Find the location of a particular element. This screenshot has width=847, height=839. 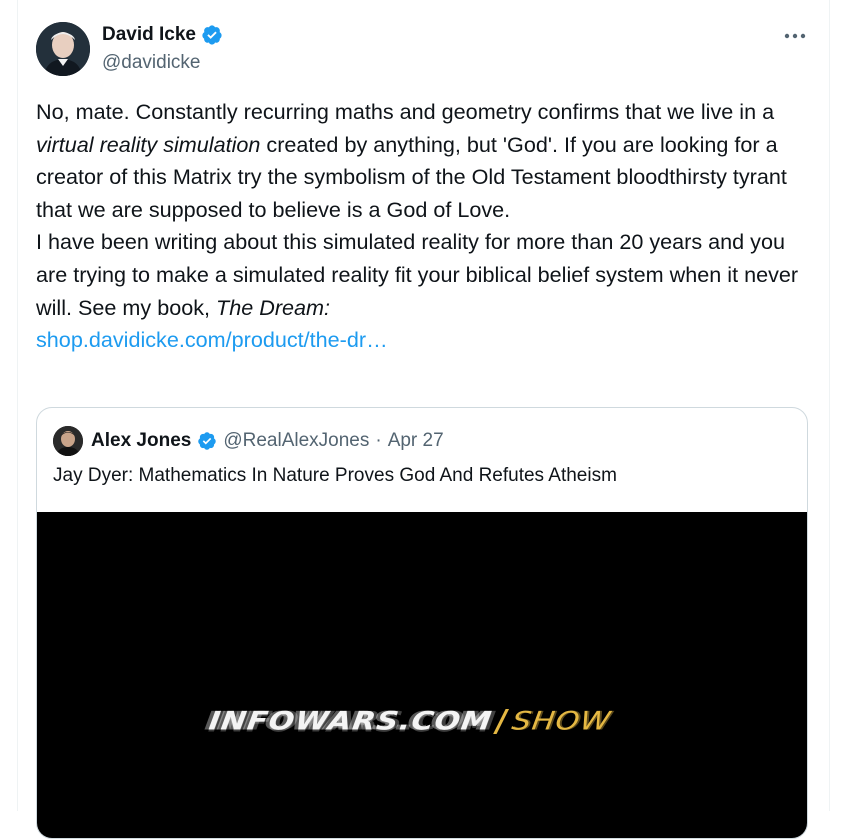

quoted-author-handle: @RealAlexJones is located at coordinates (296, 440).